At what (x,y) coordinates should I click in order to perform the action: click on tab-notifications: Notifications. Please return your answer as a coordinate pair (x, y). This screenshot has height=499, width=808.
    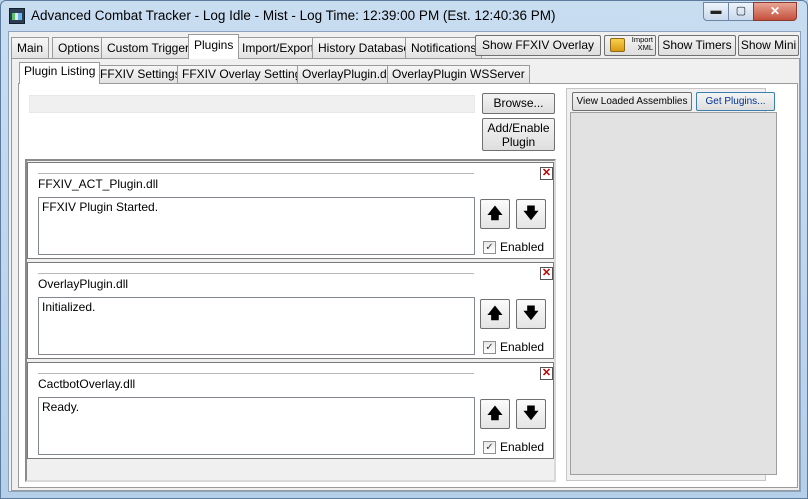
    Looking at the image, I should click on (444, 48).